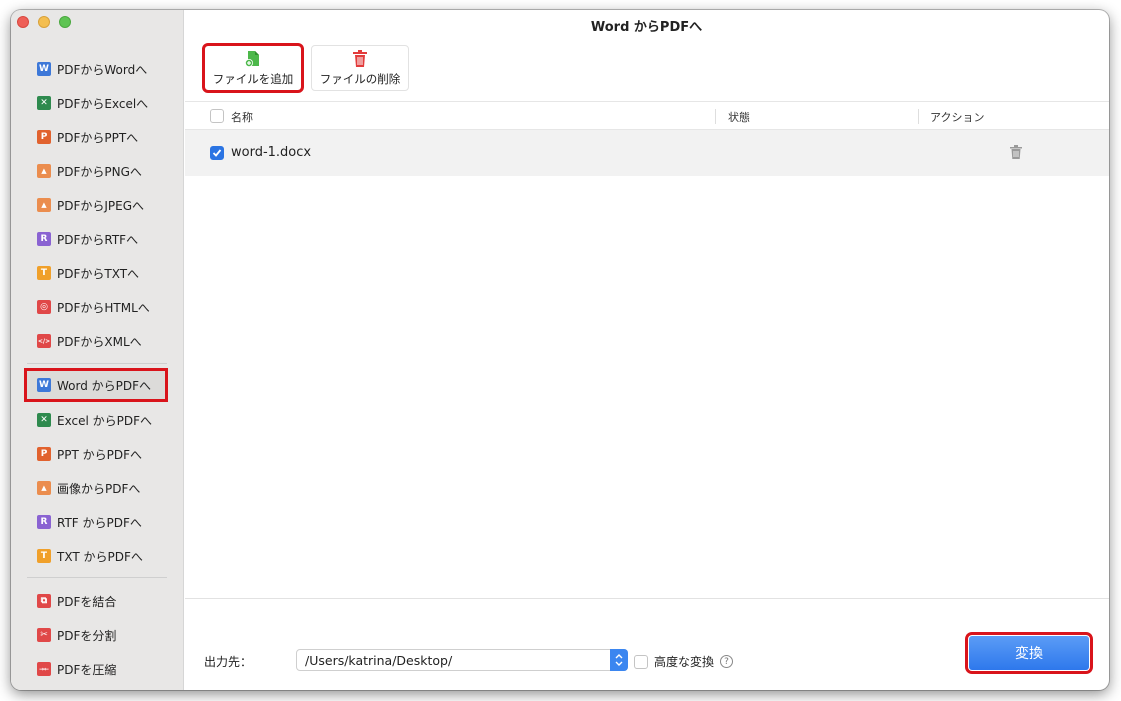 The image size is (1121, 701). I want to click on sidebar-item-excel-to-pdf: ✕ Excel からPDFへ, so click(102, 420).